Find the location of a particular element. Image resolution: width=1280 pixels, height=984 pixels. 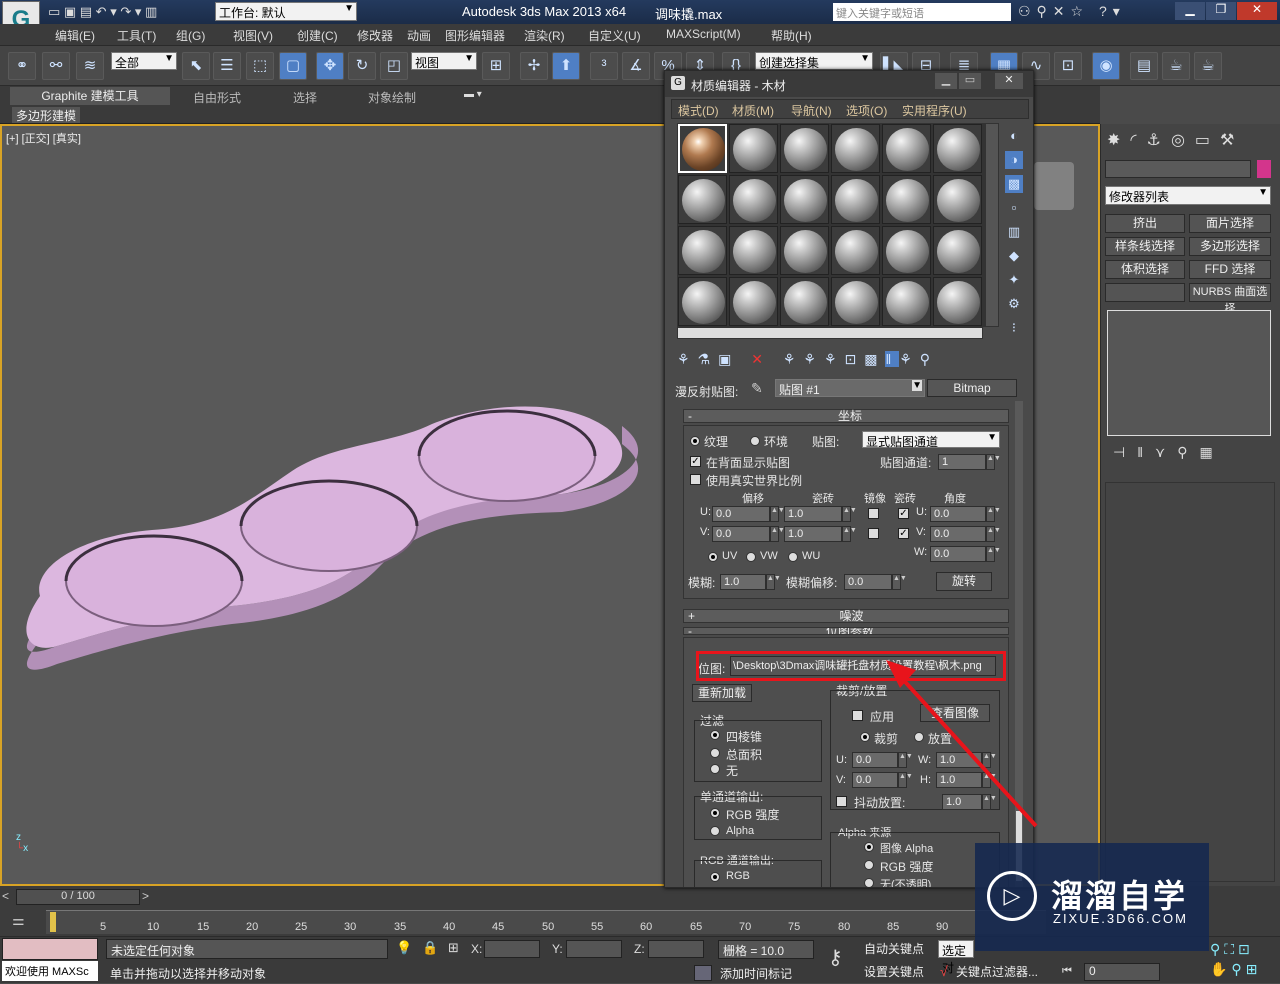

modifier-nurbs-select-button: NURBS 曲面选择 is located at coordinates (1230, 299).